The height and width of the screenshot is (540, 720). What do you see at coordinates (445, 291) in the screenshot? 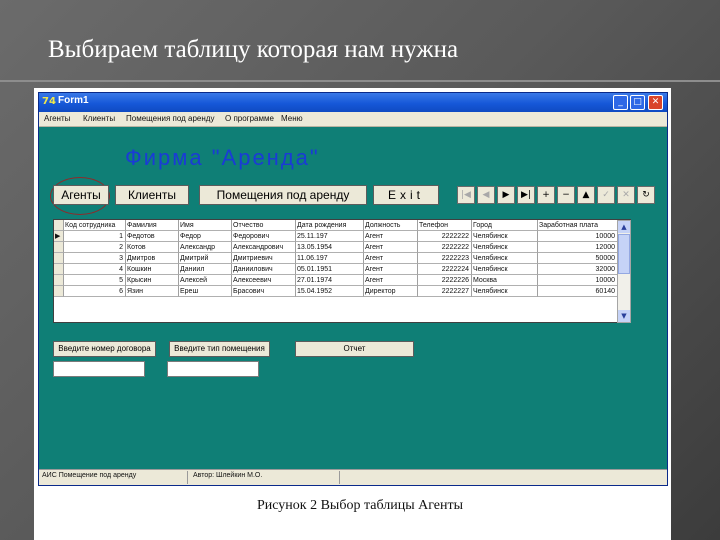
I see `cell-phone: 2222227` at bounding box center [445, 291].